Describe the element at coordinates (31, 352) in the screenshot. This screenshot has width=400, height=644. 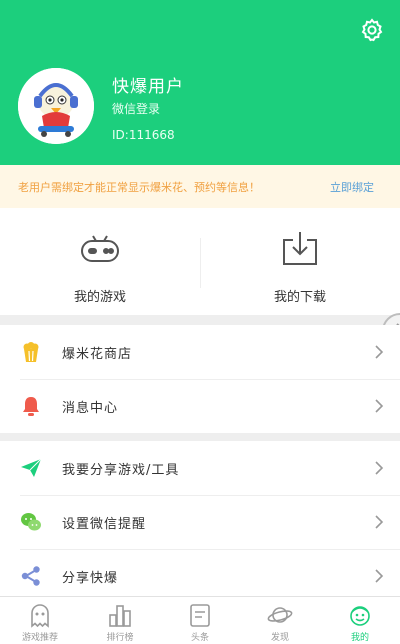
I see `popcorn-icon` at that location.